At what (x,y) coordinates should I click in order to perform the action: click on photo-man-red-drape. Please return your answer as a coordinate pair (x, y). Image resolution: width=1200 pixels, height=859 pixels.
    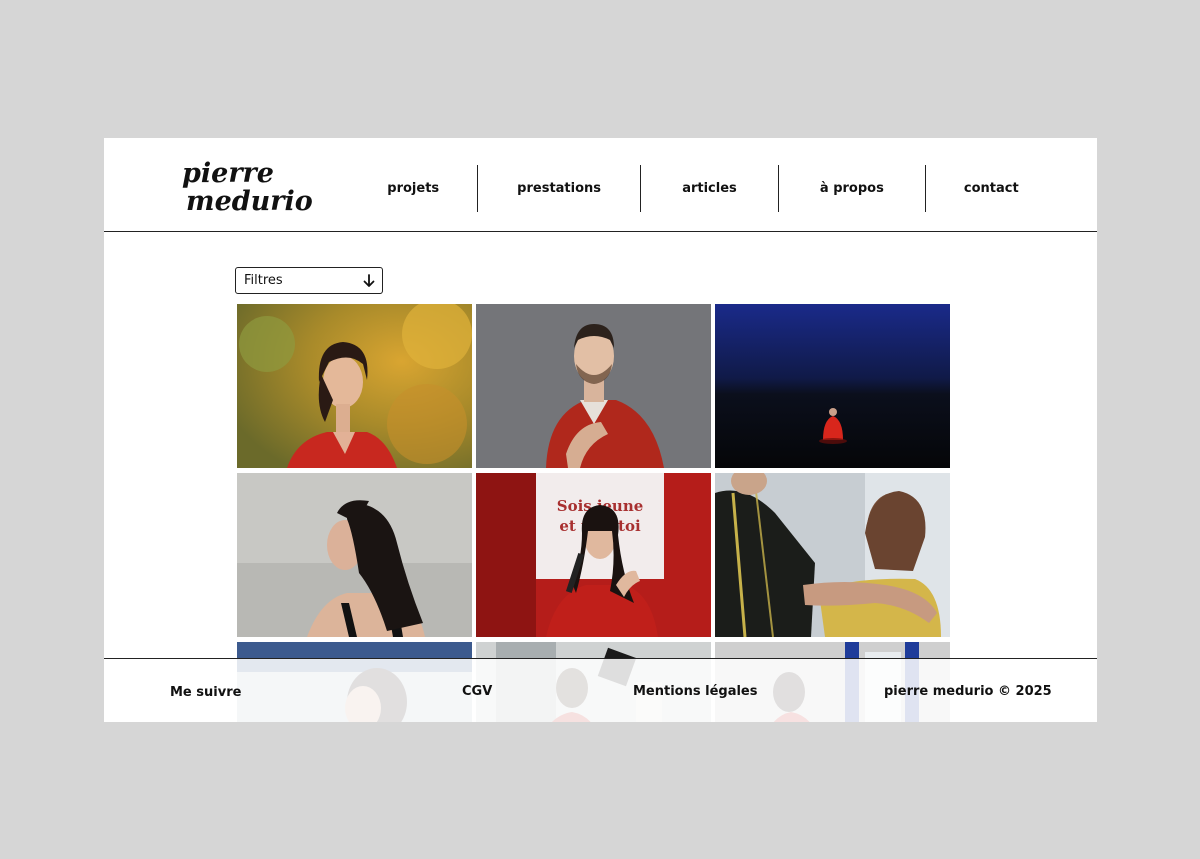
    Looking at the image, I should click on (593, 386).